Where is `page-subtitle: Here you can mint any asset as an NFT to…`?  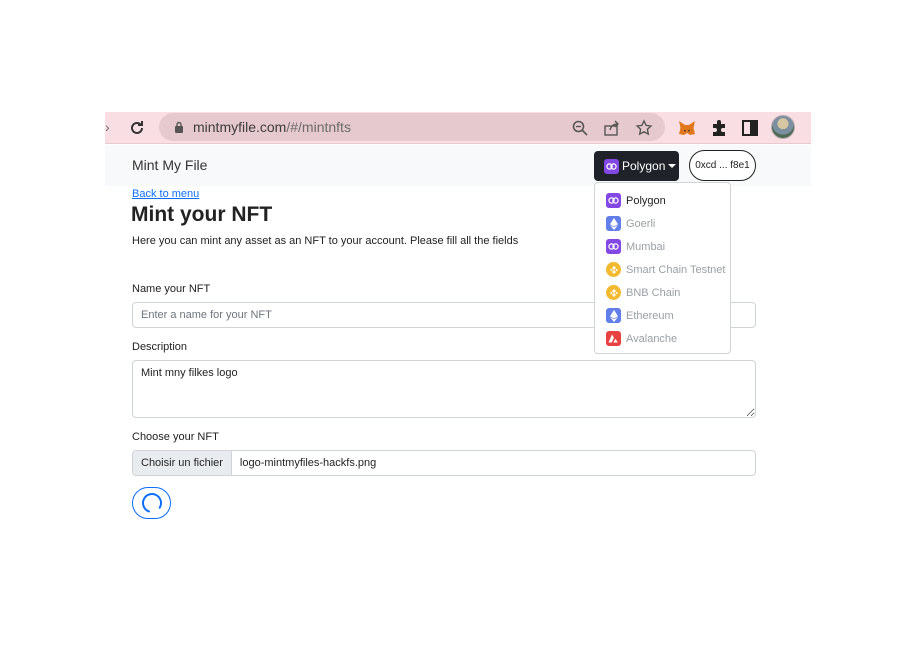 page-subtitle: Here you can mint any asset as an NFT to… is located at coordinates (325, 241).